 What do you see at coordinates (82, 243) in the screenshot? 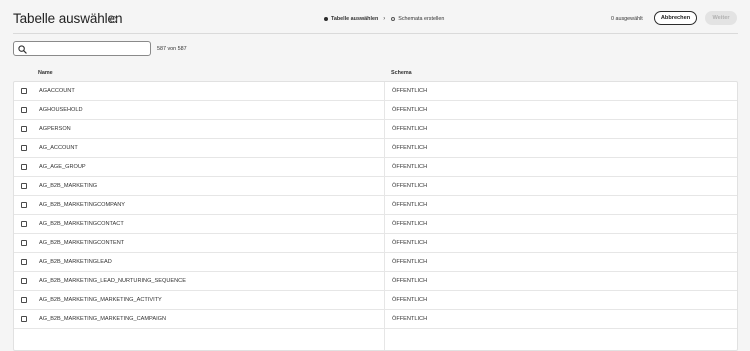
I see `cell-name: AG_B2B_MARKETINGCONTENT` at bounding box center [82, 243].